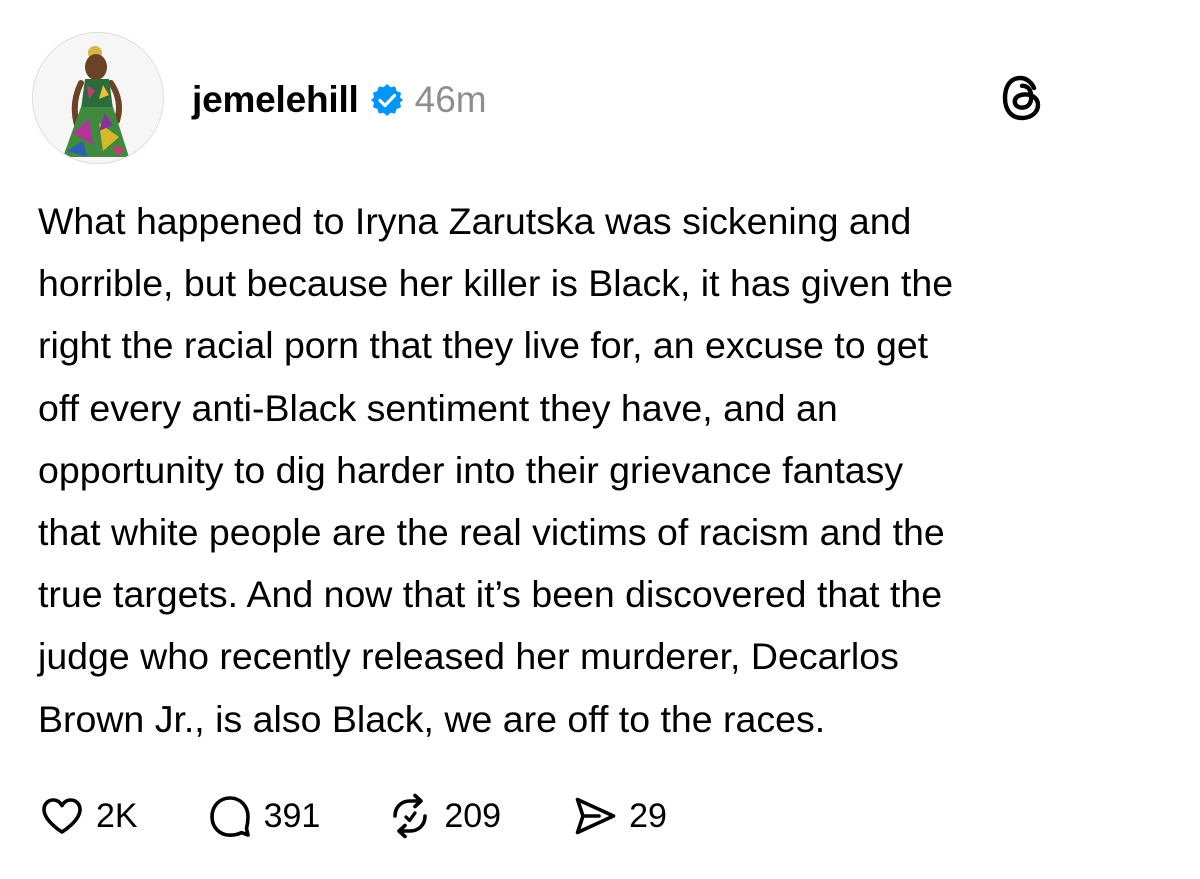 The image size is (1200, 879). I want to click on send-icon, so click(595, 816).